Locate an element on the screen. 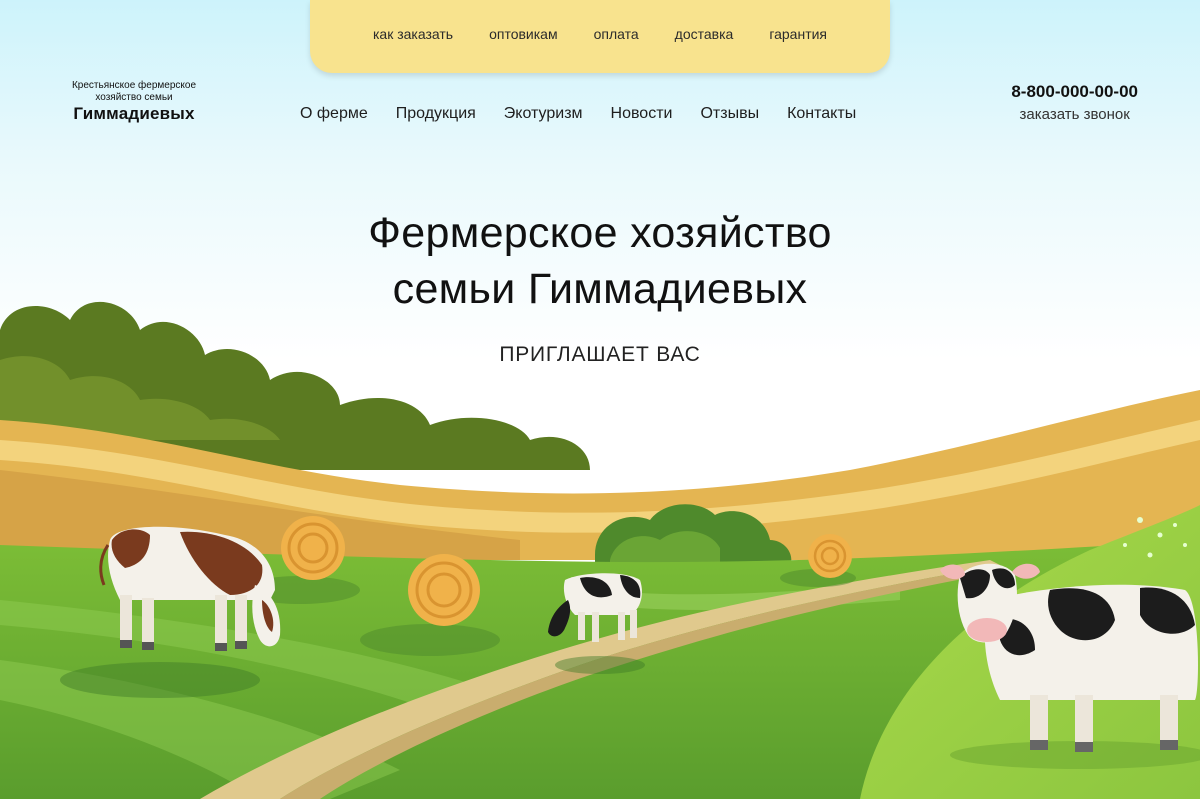  hero-title-line-1: Фермерское хозяйство is located at coordinates (600, 233).